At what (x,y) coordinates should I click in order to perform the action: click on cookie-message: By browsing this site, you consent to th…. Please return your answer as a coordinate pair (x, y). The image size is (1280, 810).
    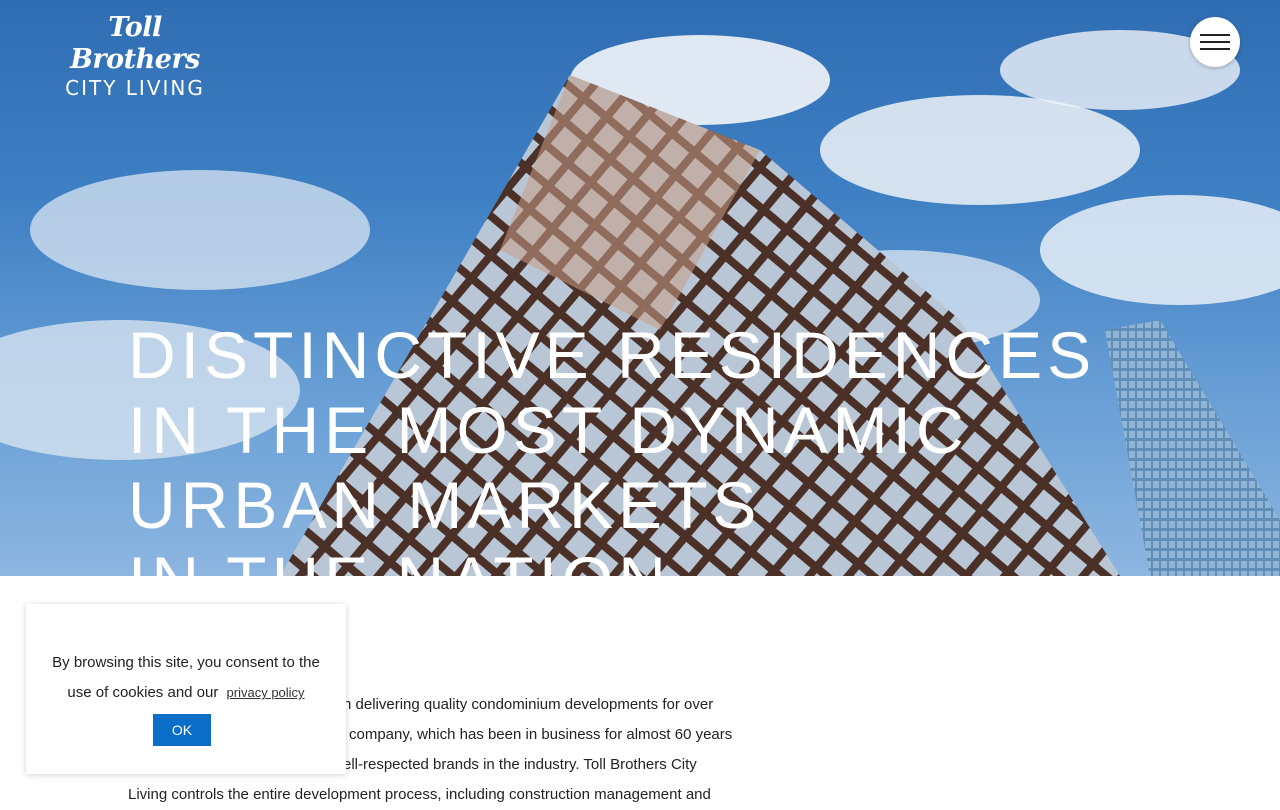
    Looking at the image, I should click on (186, 656).